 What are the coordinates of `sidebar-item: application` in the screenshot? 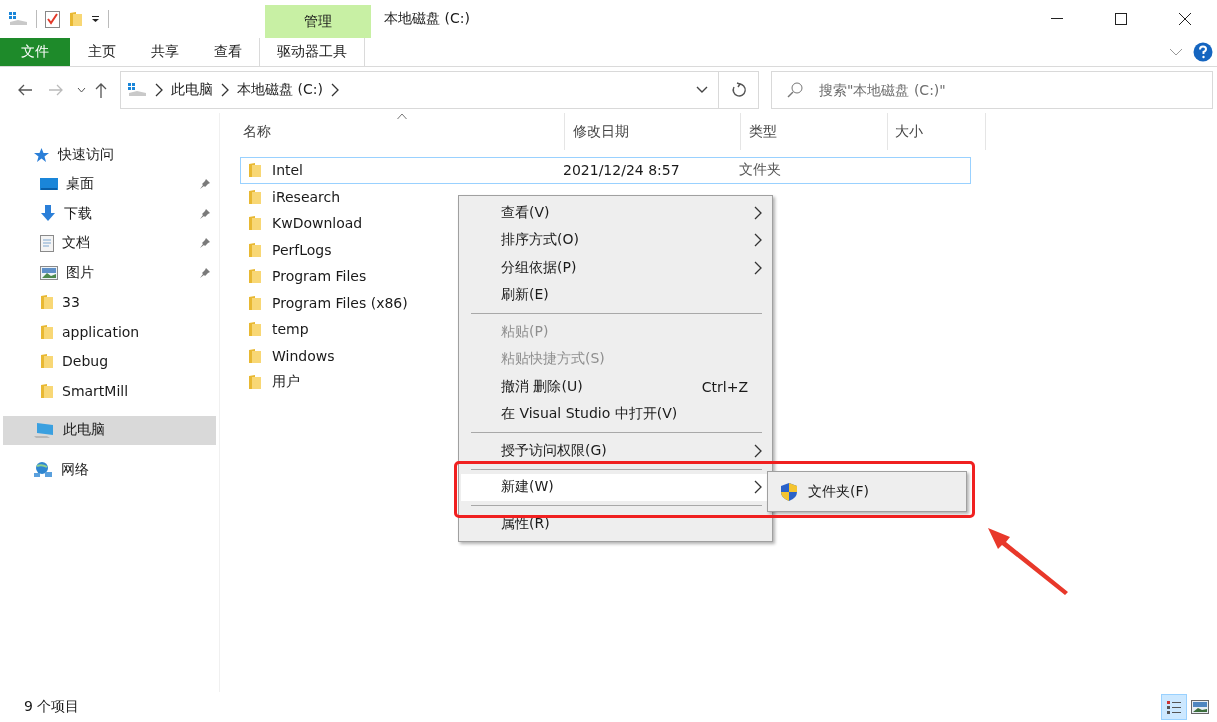 It's located at (109, 332).